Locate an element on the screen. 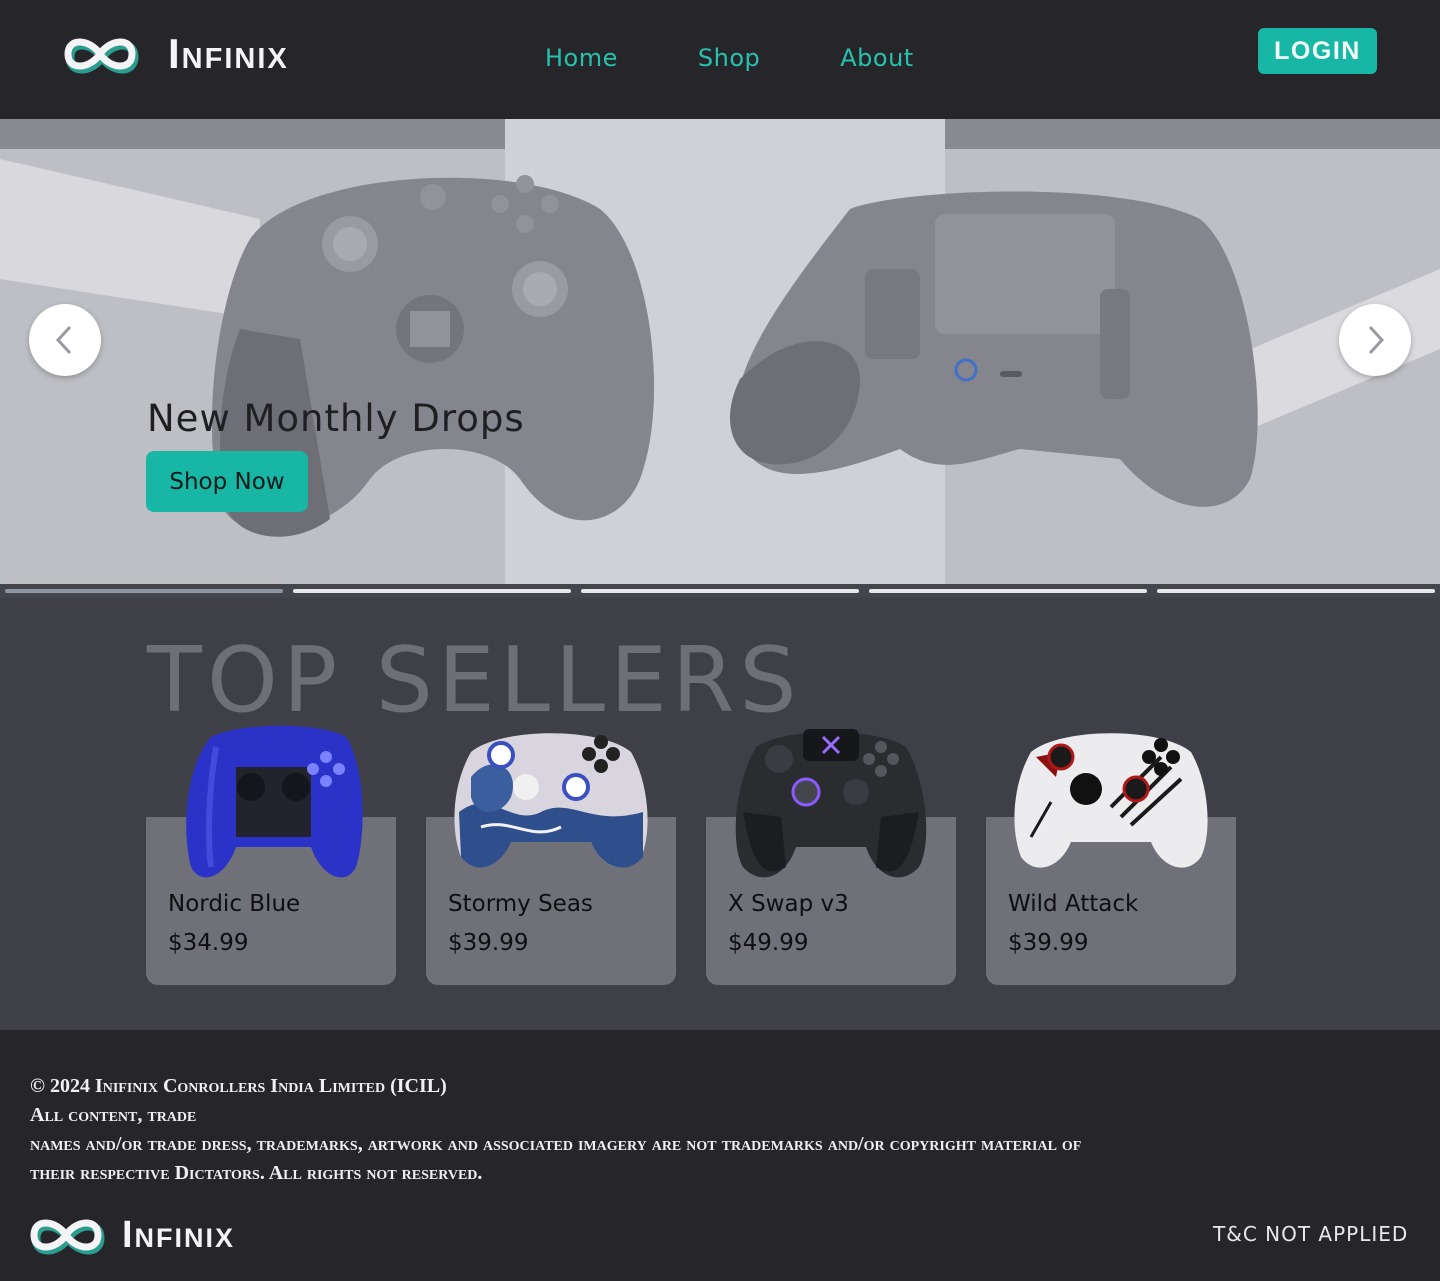 The height and width of the screenshot is (1281, 1440). product-price: $49.99 is located at coordinates (768, 943).